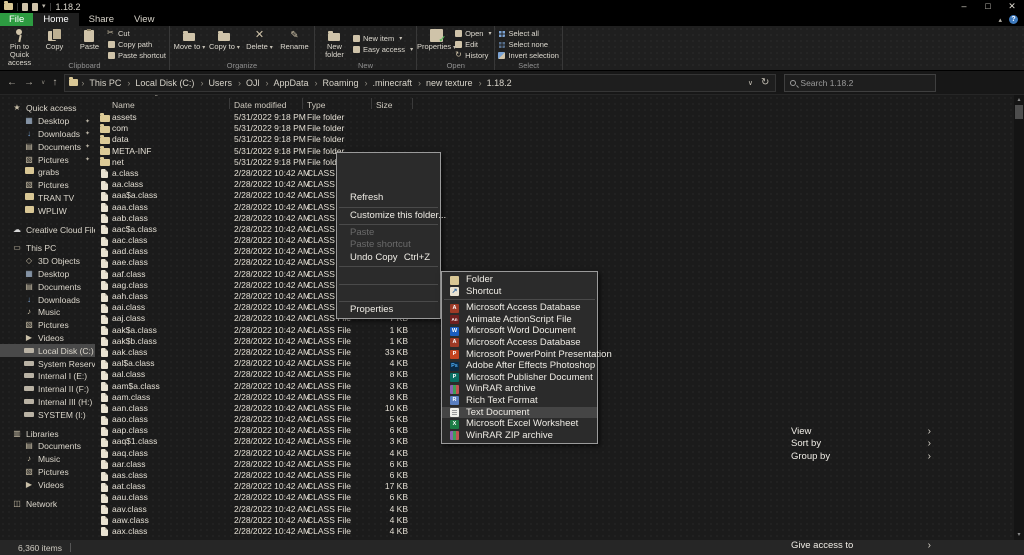 The width and height of the screenshot is (1024, 555). Describe the element at coordinates (519, 389) in the screenshot. I see `new-submenu-item: WinRAR archive` at that location.